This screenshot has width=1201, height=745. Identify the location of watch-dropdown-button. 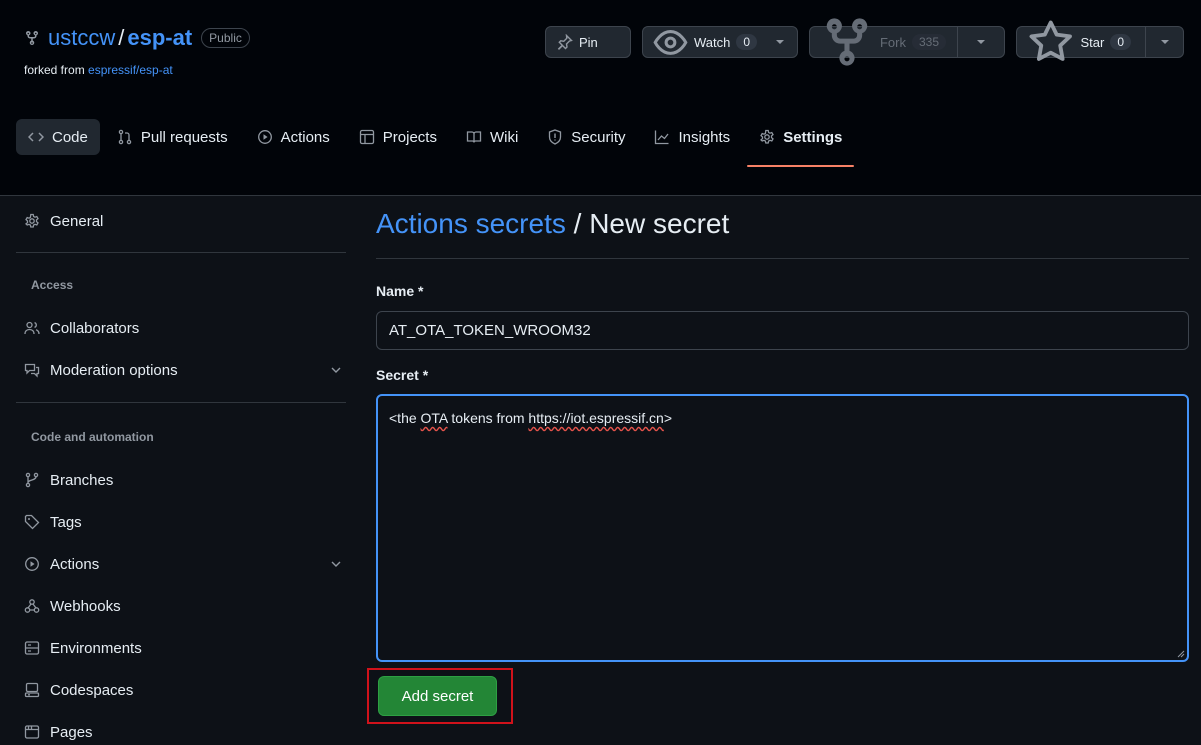
(780, 42).